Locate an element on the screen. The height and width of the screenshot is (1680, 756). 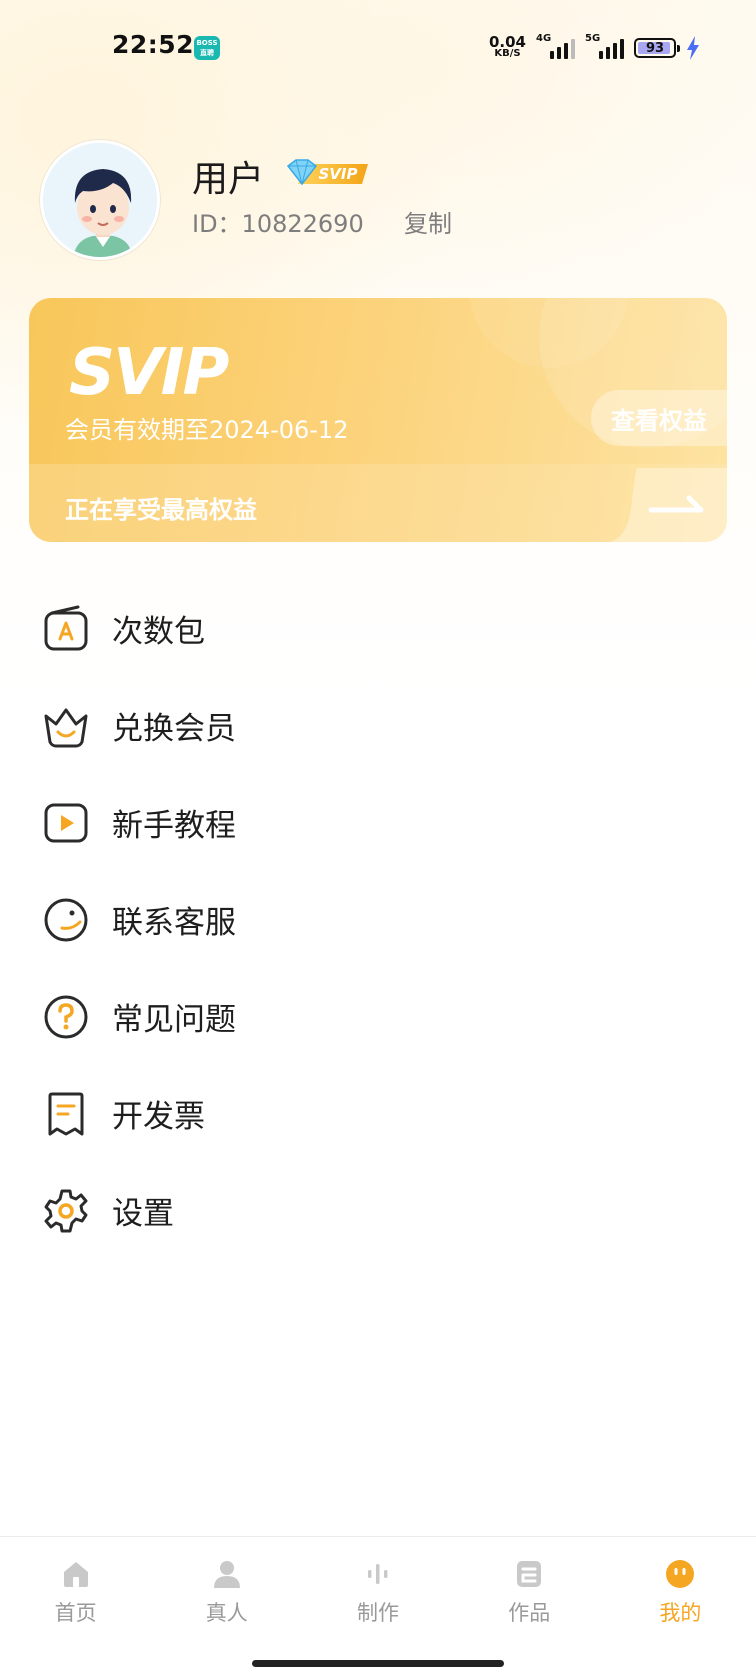
profile-face-icon is located at coordinates (680, 1574).